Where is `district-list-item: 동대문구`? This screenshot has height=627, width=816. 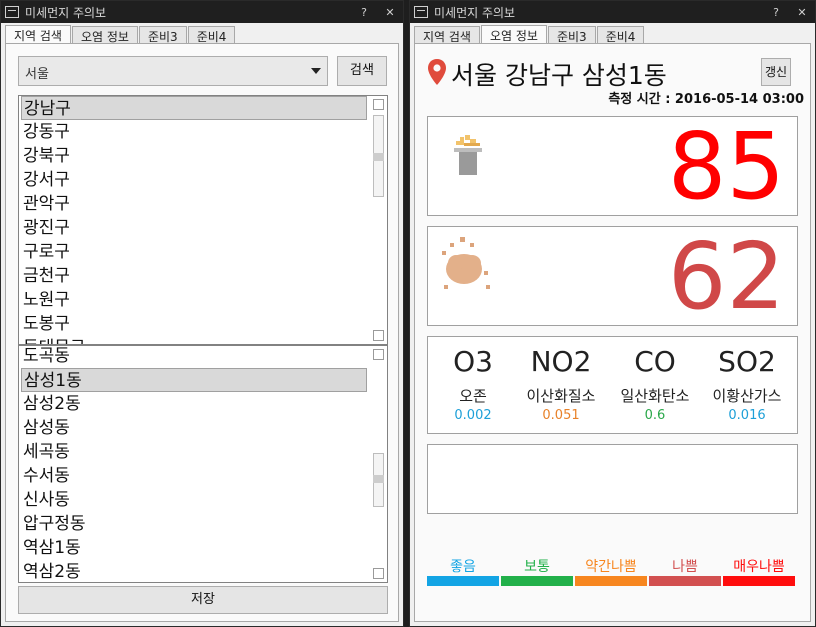 district-list-item: 동대문구 is located at coordinates (194, 340).